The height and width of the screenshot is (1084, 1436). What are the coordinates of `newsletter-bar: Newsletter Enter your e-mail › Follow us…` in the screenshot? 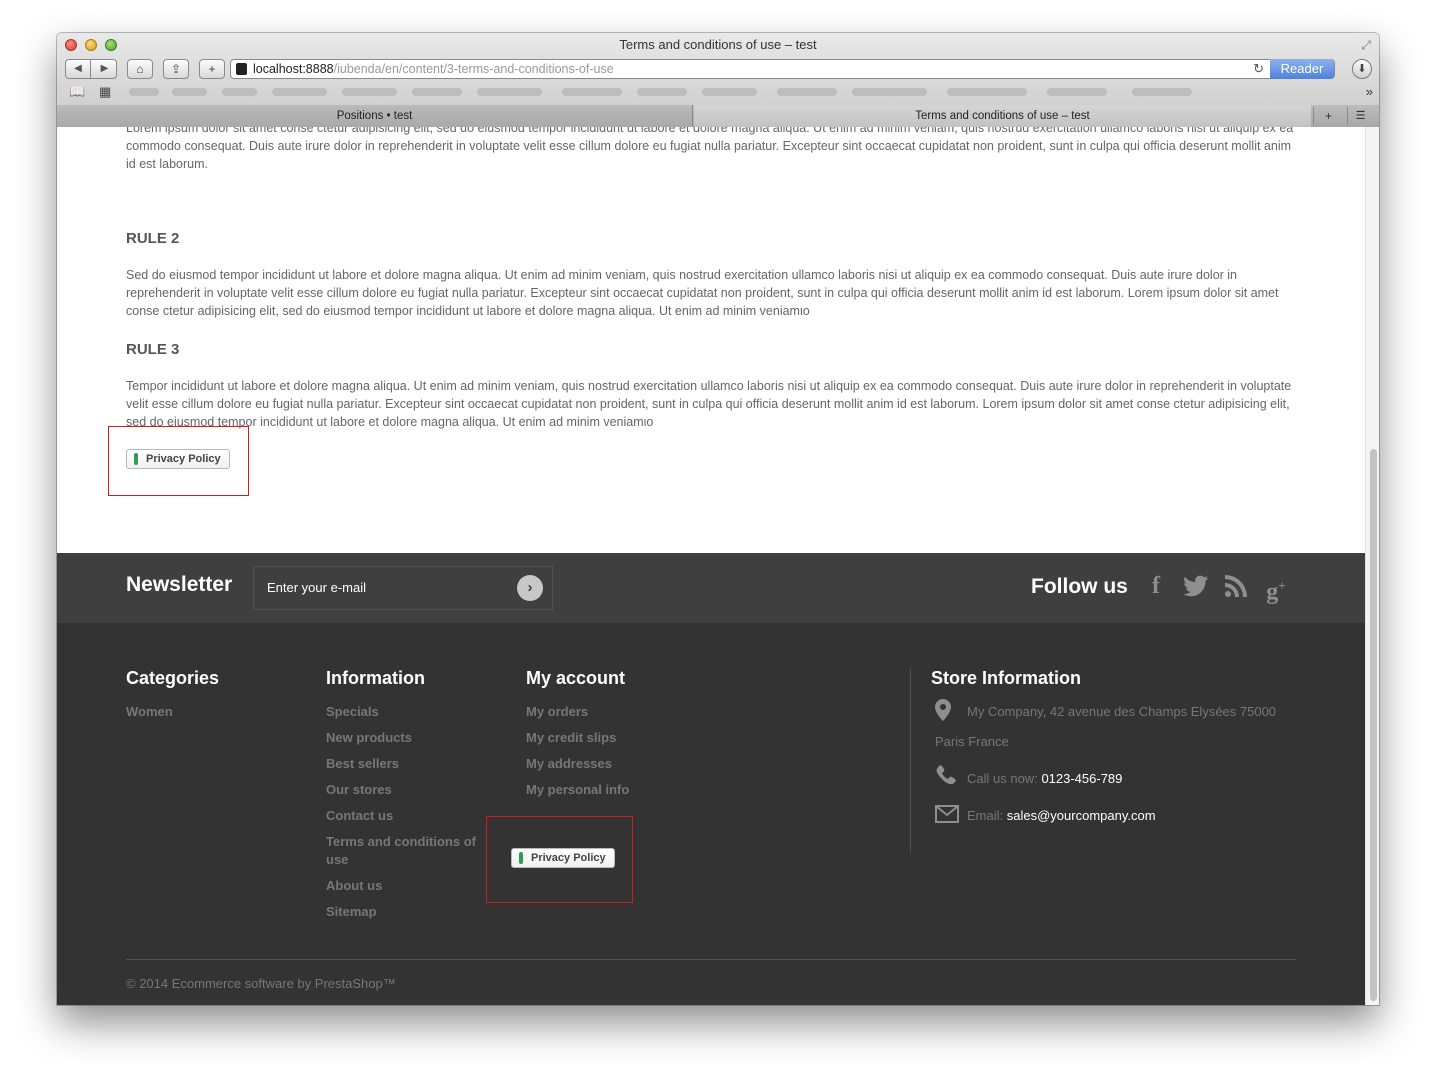 It's located at (711, 588).